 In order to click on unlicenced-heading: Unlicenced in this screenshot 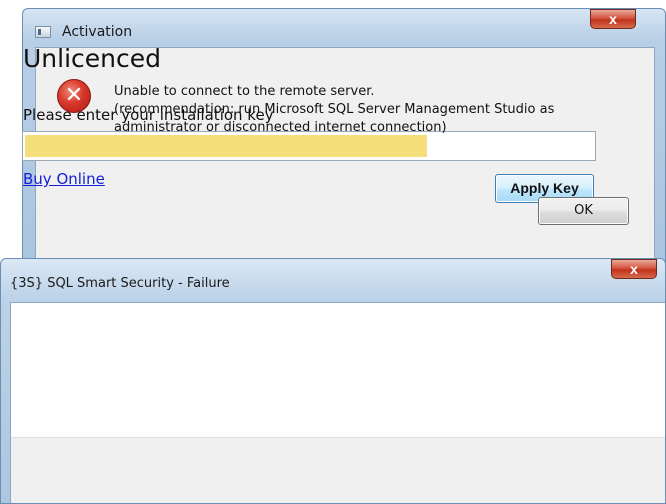, I will do `click(92, 58)`.